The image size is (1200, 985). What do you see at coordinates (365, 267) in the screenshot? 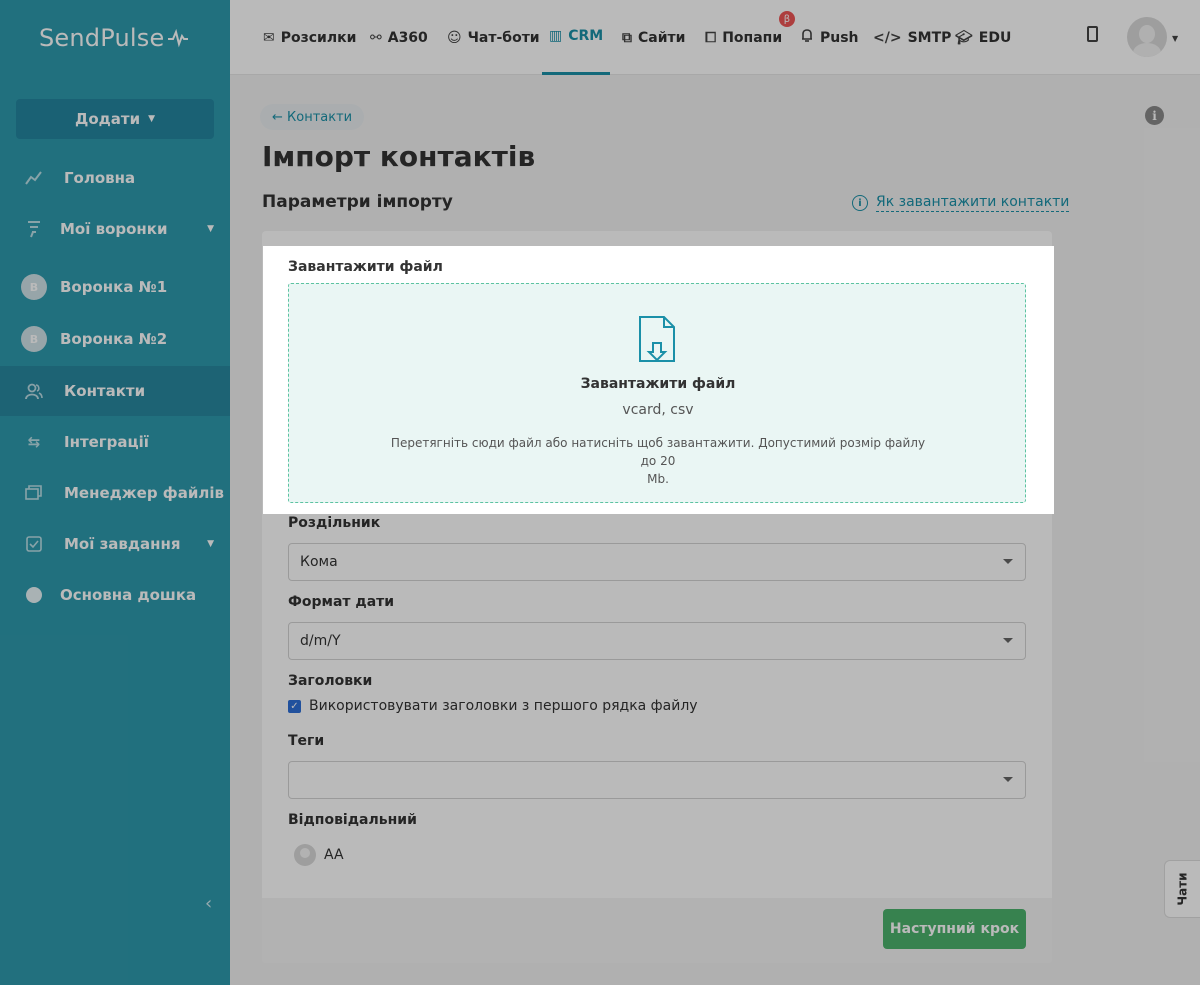
I see `upload-label: Завантажити файл` at bounding box center [365, 267].